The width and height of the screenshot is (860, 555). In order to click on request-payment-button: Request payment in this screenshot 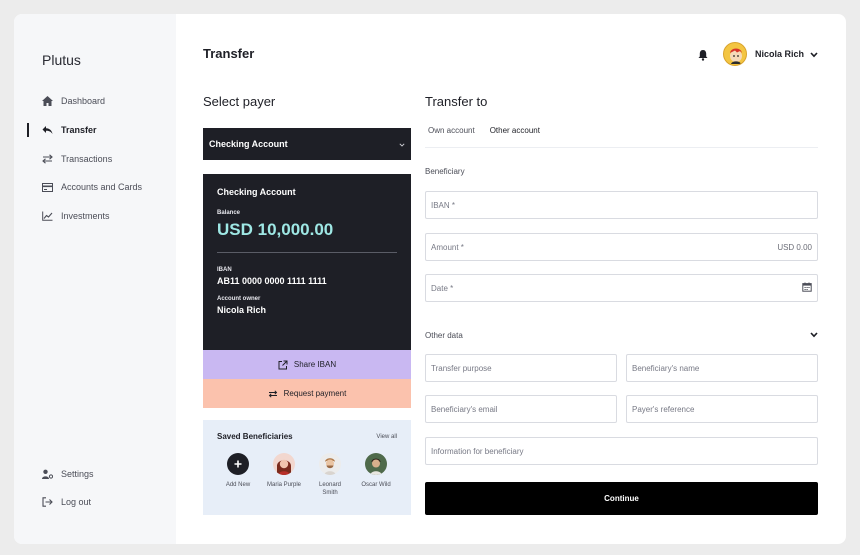, I will do `click(307, 393)`.